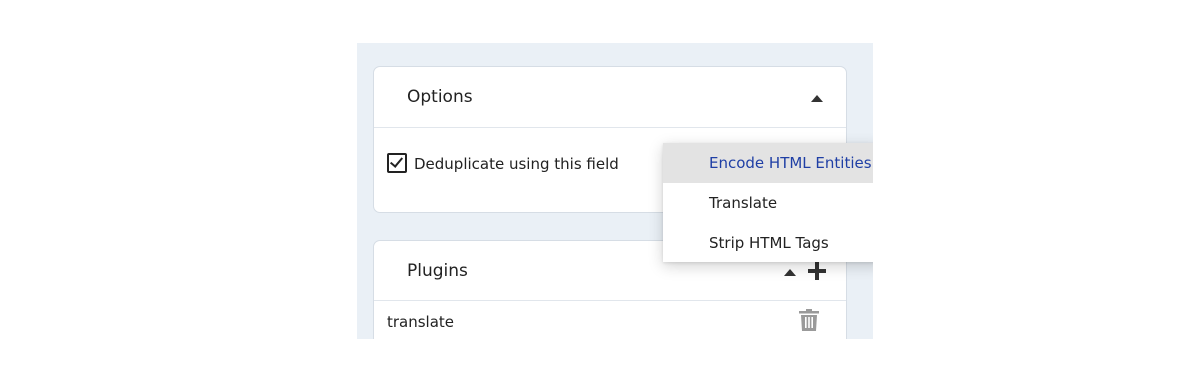 Image resolution: width=1194 pixels, height=381 pixels. I want to click on options-title: Options, so click(440, 97).